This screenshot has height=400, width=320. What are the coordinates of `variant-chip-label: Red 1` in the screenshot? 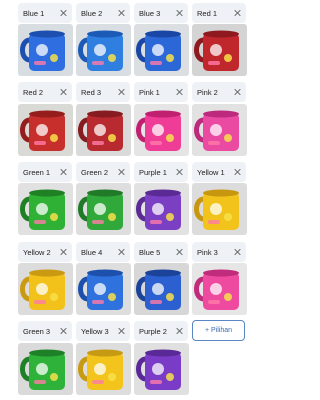 It's located at (207, 13).